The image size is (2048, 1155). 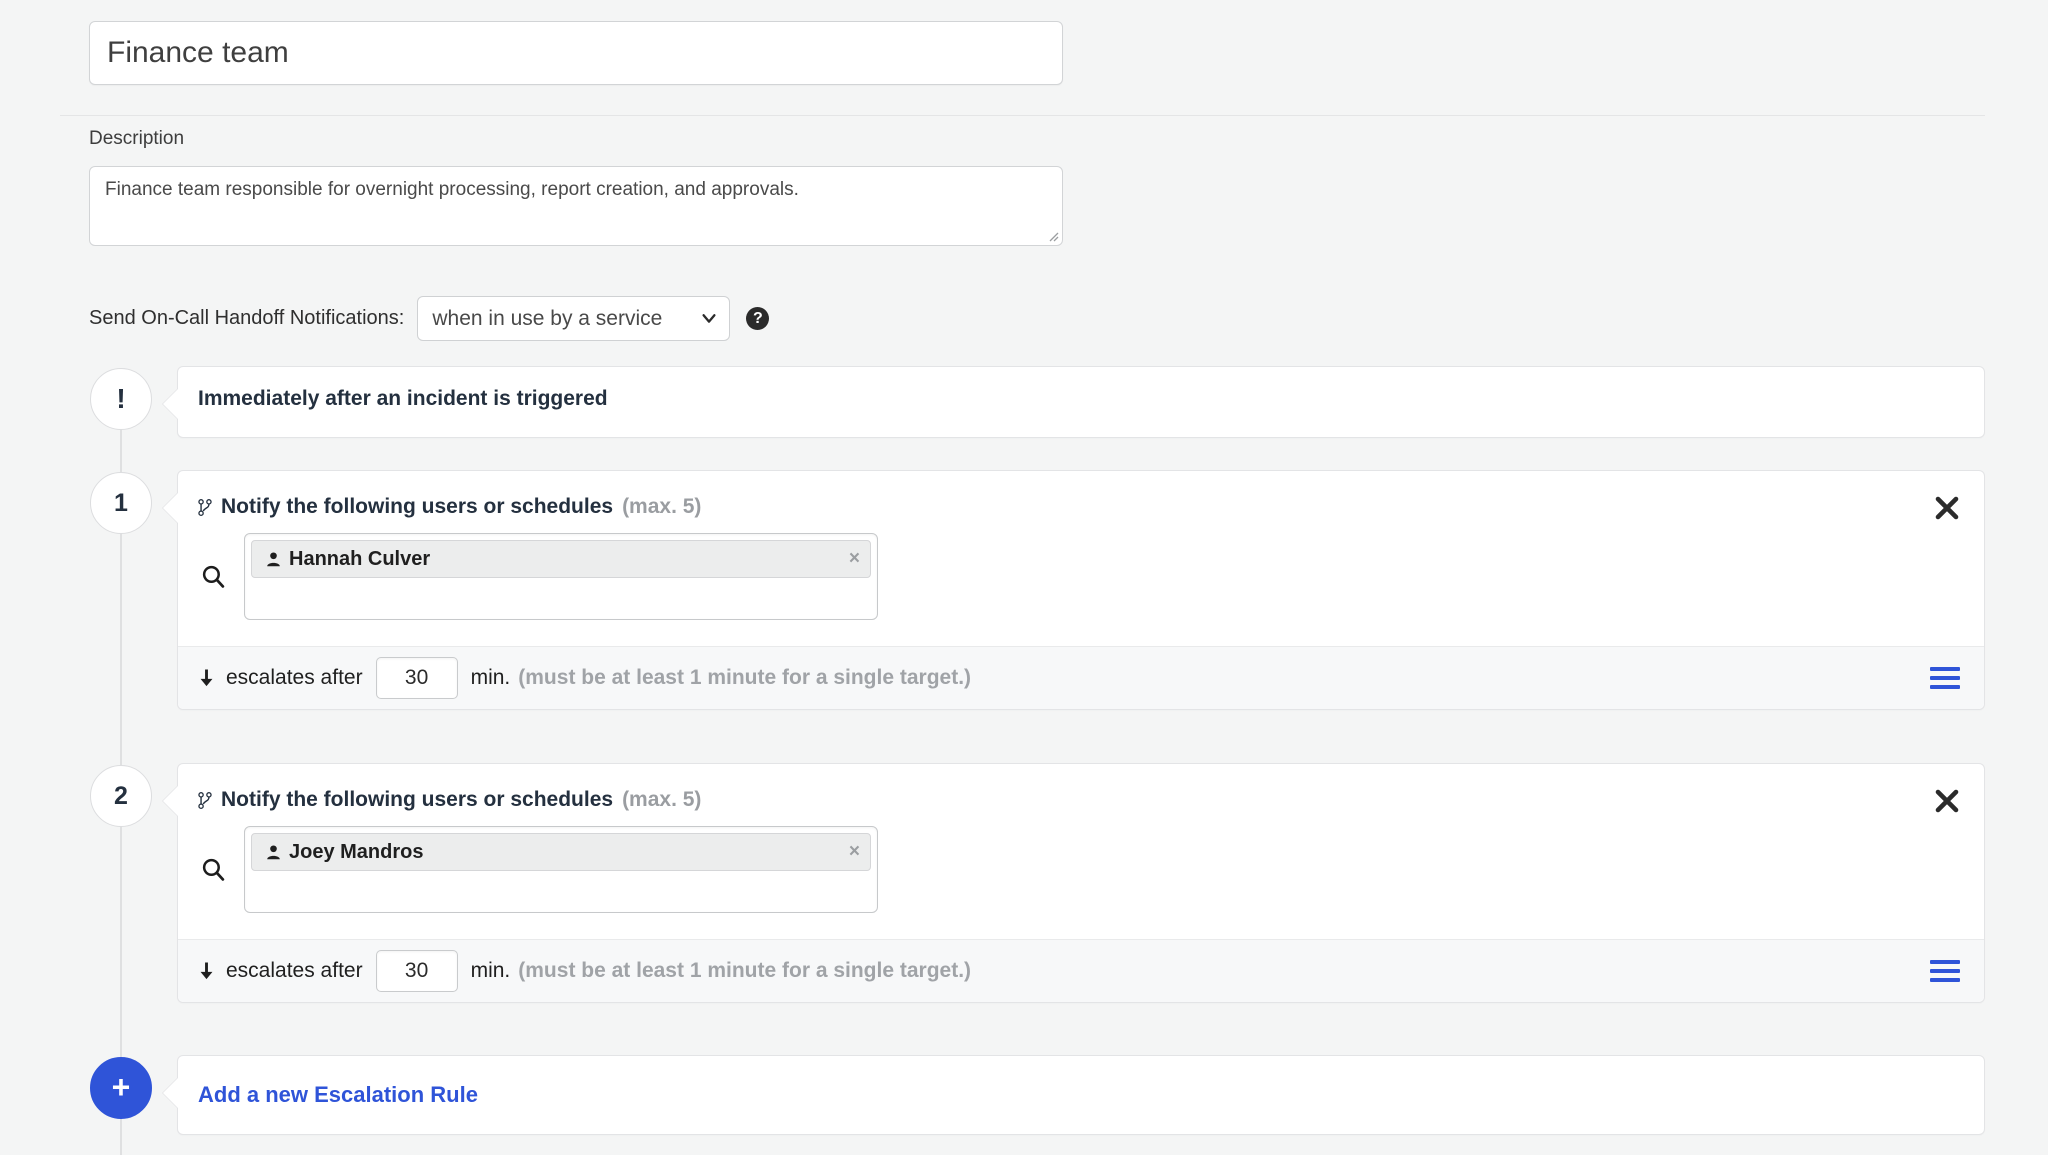 I want to click on description-label: Description, so click(x=137, y=138).